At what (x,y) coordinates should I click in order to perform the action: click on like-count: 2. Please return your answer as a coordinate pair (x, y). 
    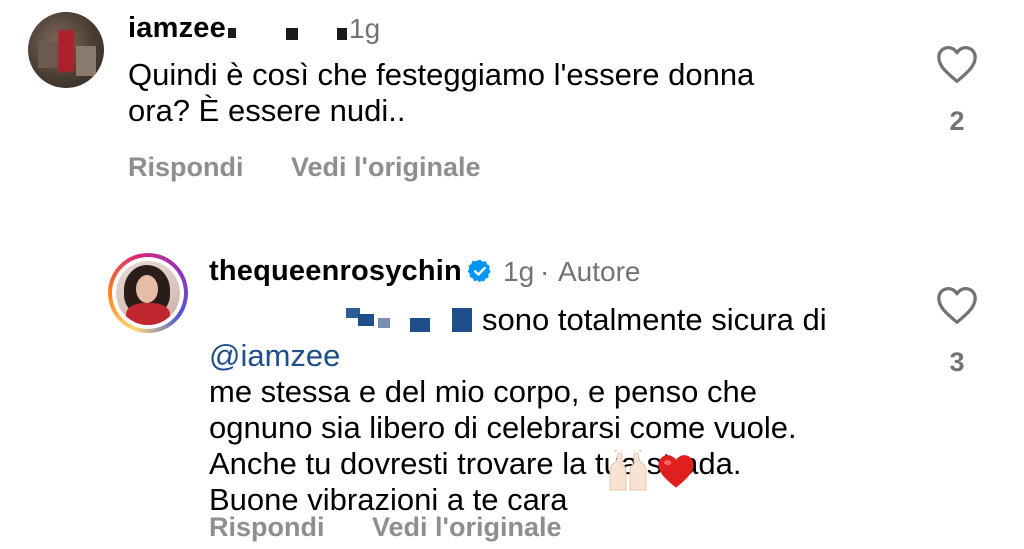
    Looking at the image, I should click on (957, 121).